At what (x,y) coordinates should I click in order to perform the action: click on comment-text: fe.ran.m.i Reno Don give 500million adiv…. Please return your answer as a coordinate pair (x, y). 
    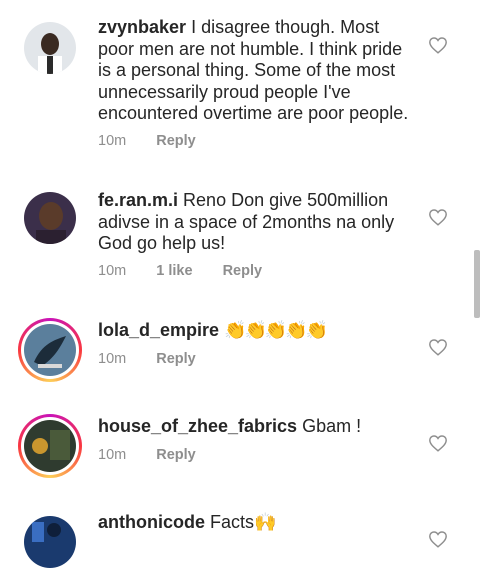
    Looking at the image, I should click on (257, 222).